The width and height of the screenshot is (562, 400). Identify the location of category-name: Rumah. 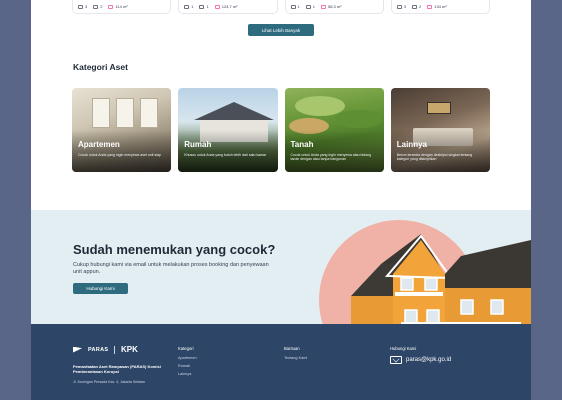
(198, 144).